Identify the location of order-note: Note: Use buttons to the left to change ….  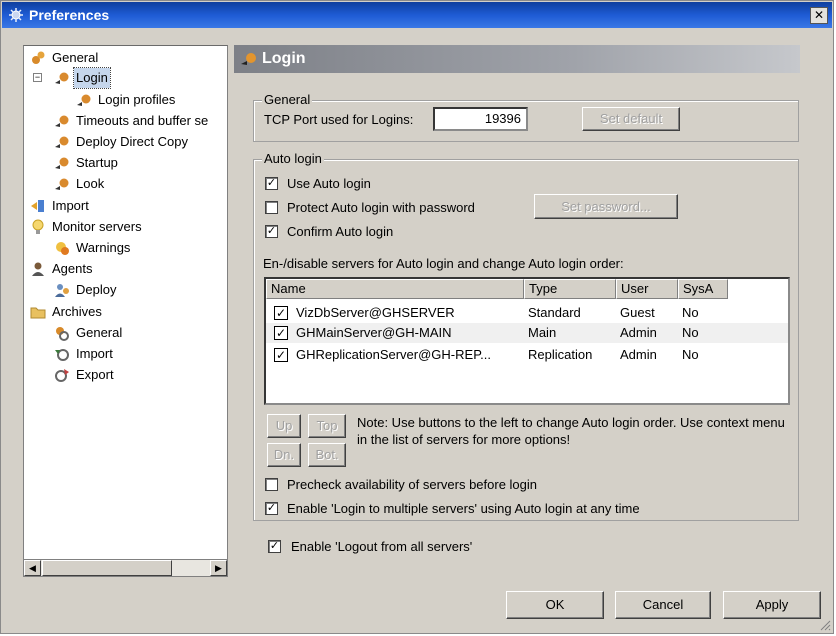
(571, 431).